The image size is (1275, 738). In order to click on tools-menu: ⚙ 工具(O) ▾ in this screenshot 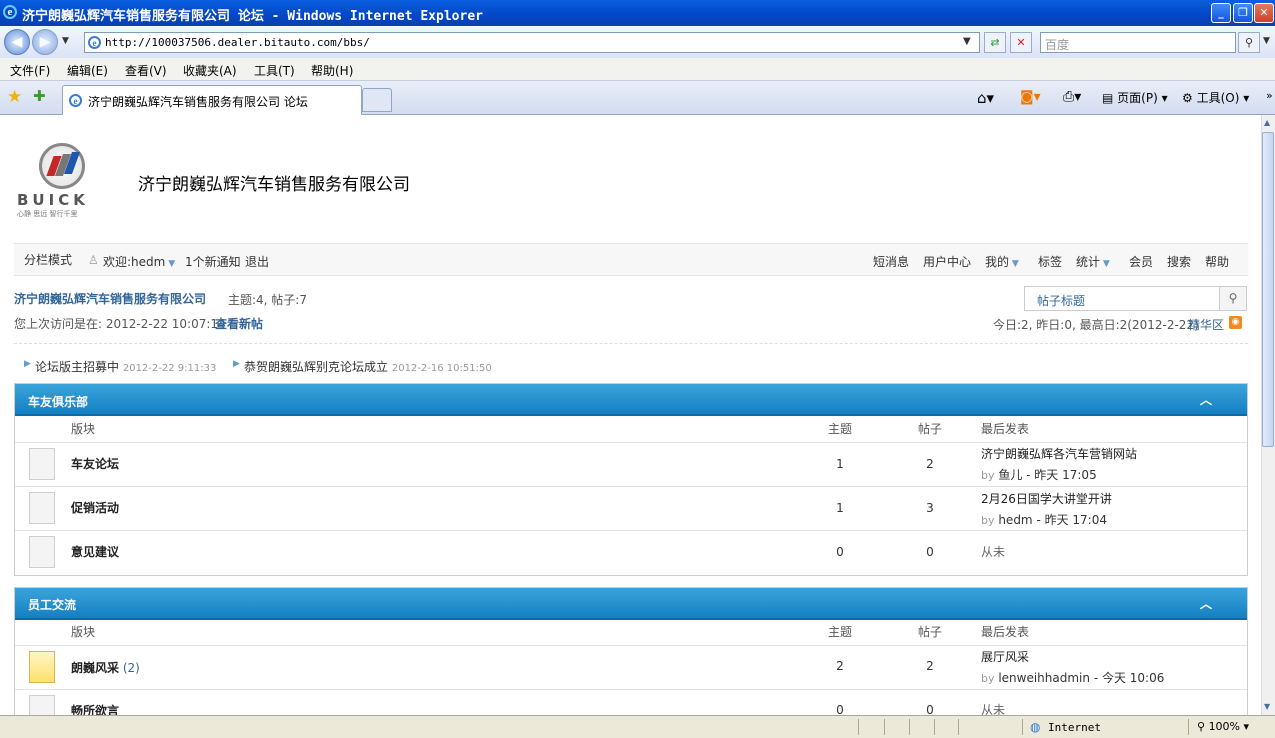, I will do `click(1215, 97)`.